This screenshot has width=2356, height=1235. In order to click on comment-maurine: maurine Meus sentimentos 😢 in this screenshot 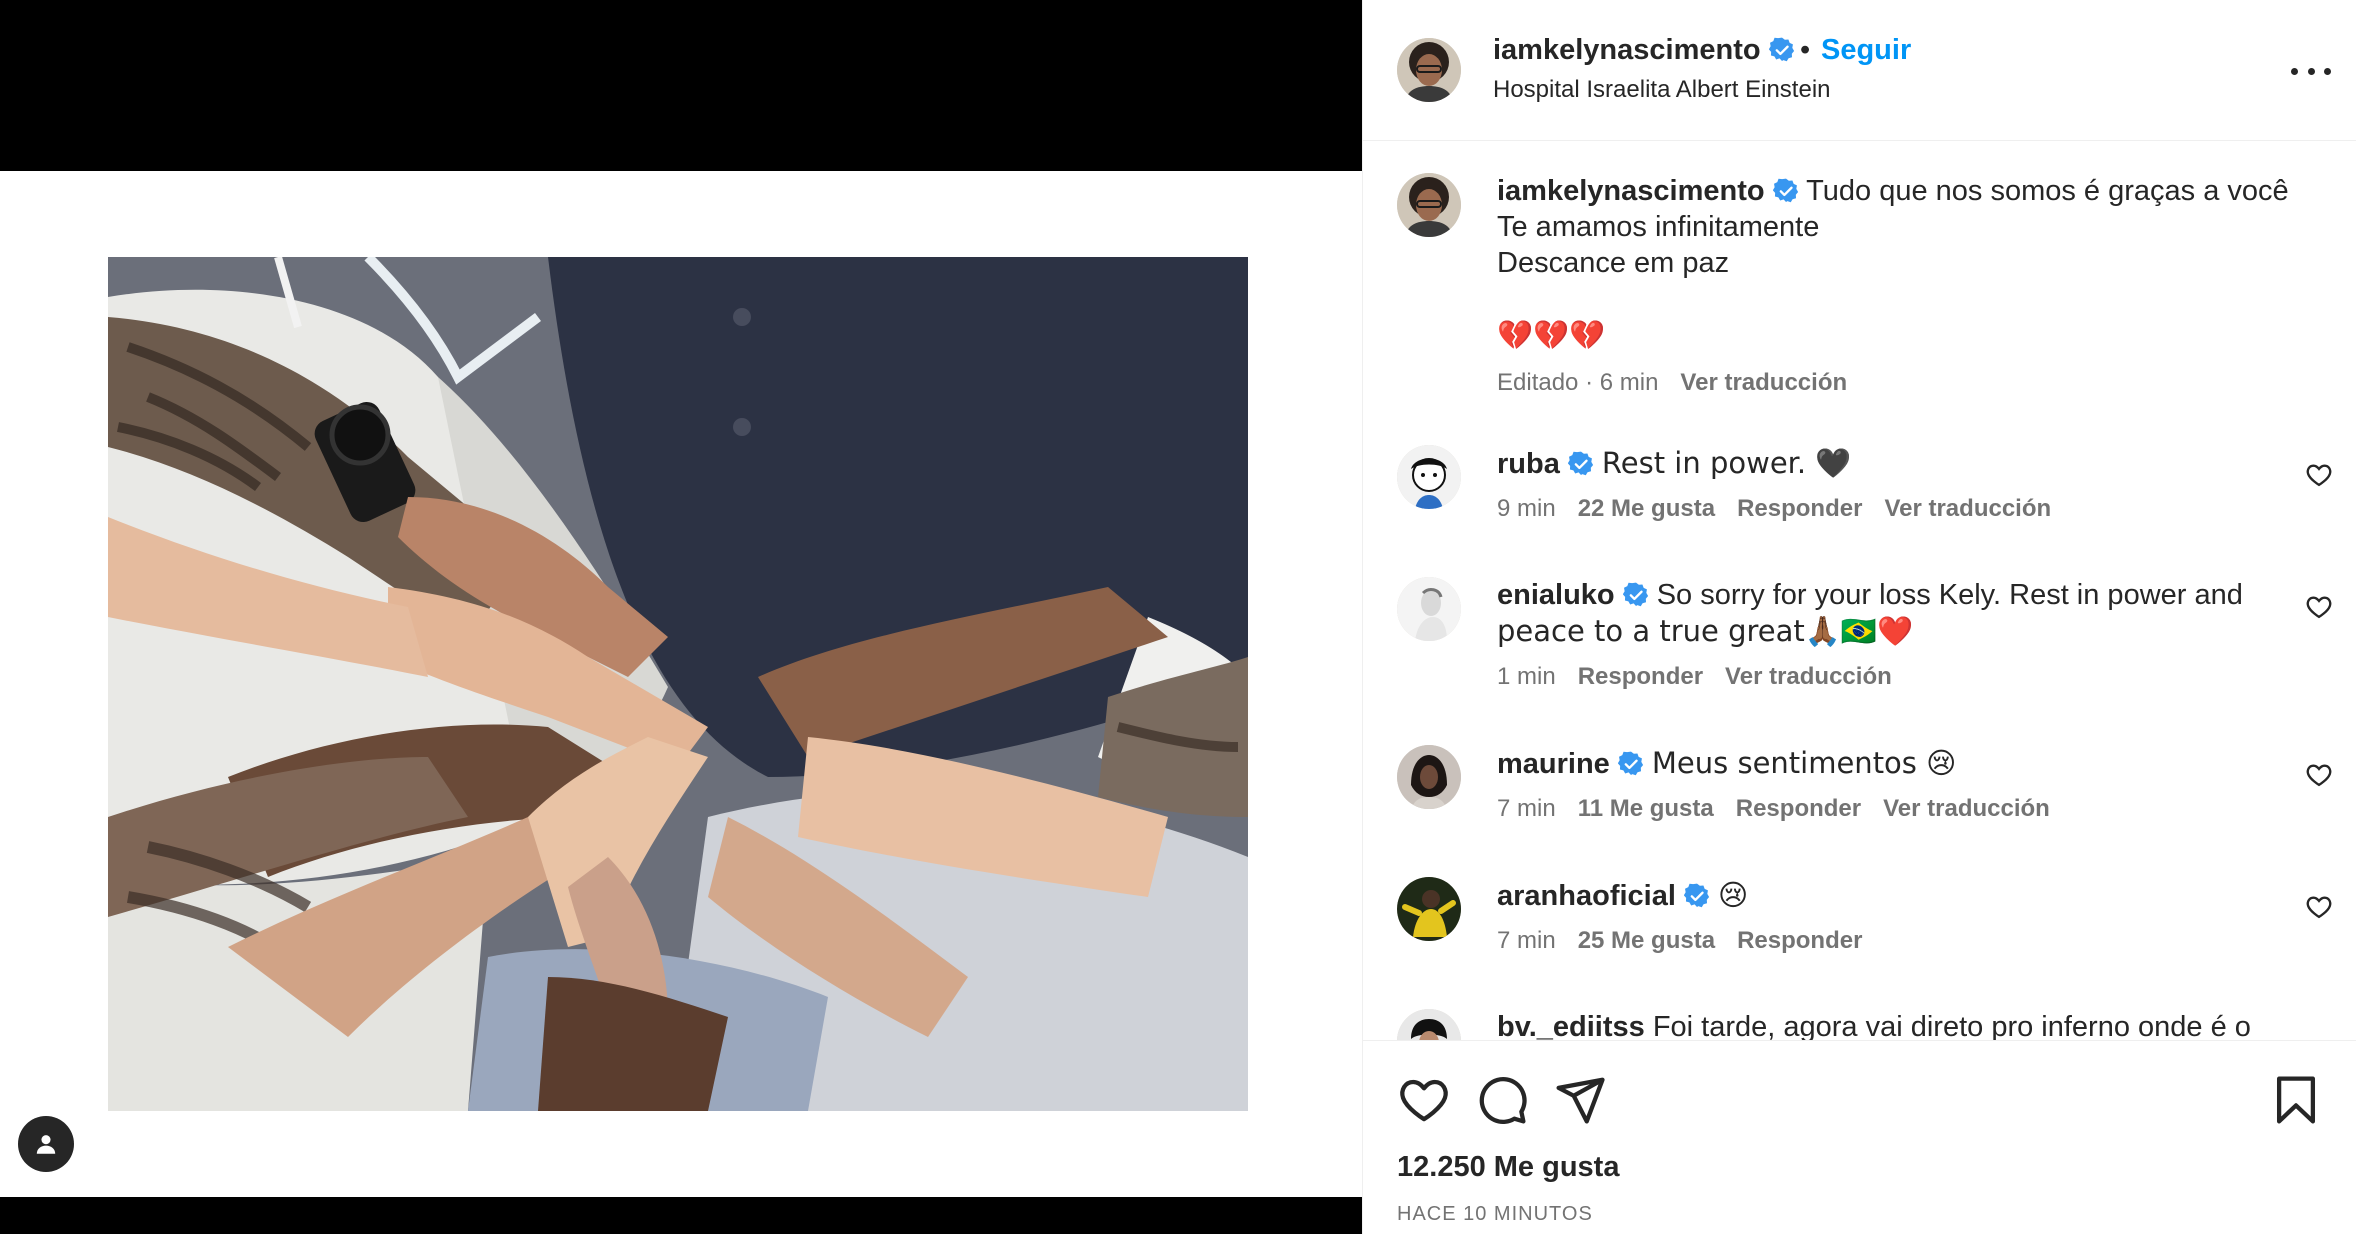, I will do `click(1726, 763)`.